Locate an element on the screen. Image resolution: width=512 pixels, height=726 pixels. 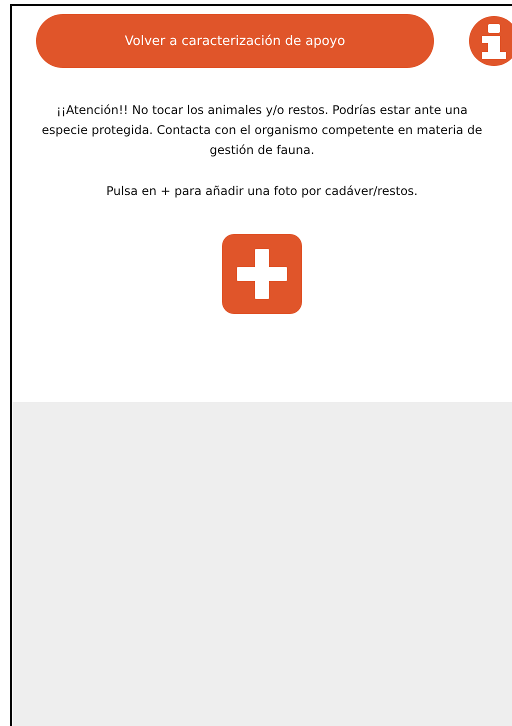
info-icon is located at coordinates (490, 41).